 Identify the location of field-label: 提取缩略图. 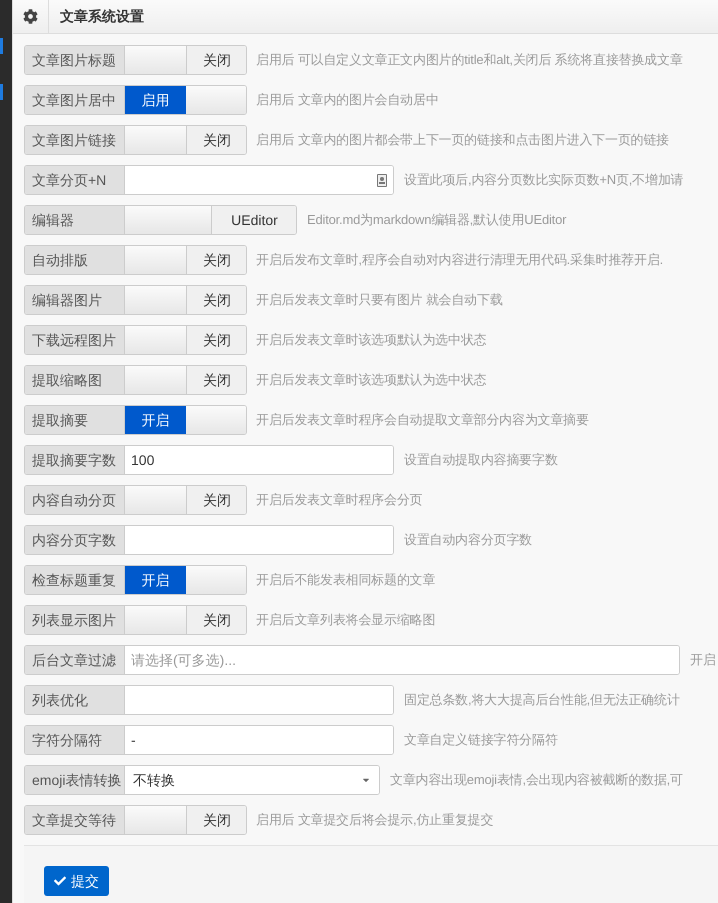
(75, 380).